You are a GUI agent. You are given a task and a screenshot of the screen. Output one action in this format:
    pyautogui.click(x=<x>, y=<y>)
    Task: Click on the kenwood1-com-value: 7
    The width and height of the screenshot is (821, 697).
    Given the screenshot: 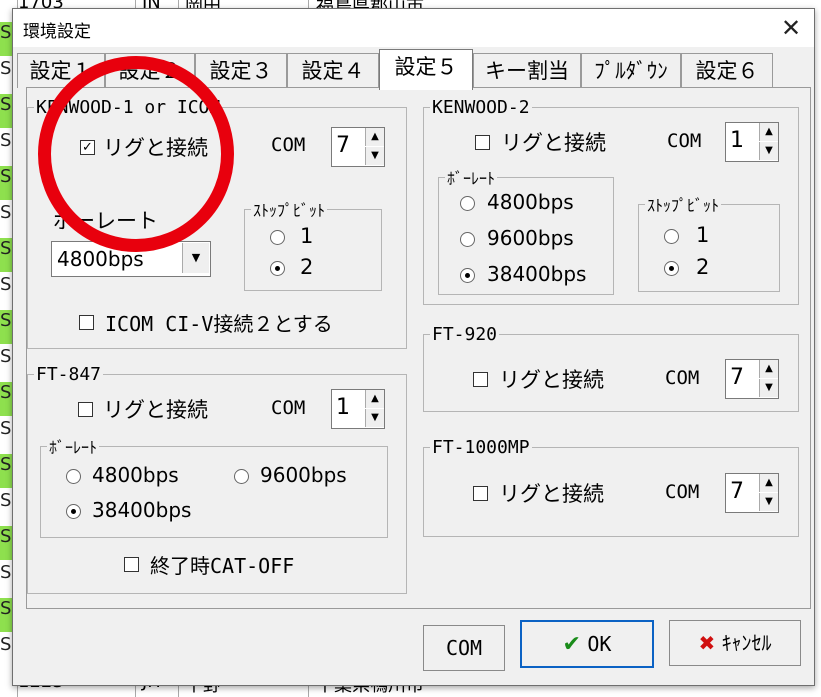 What is the action you would take?
    pyautogui.click(x=343, y=145)
    